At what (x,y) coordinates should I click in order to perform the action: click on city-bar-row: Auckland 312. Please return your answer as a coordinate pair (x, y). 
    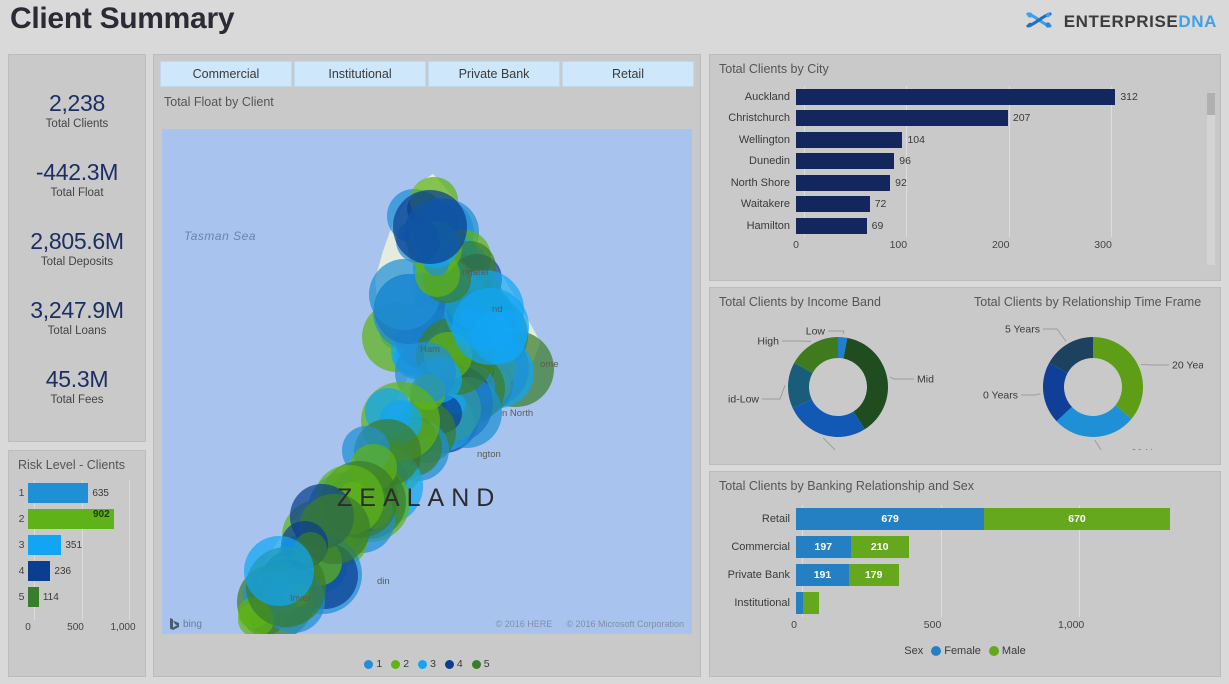
    Looking at the image, I should click on (960, 97).